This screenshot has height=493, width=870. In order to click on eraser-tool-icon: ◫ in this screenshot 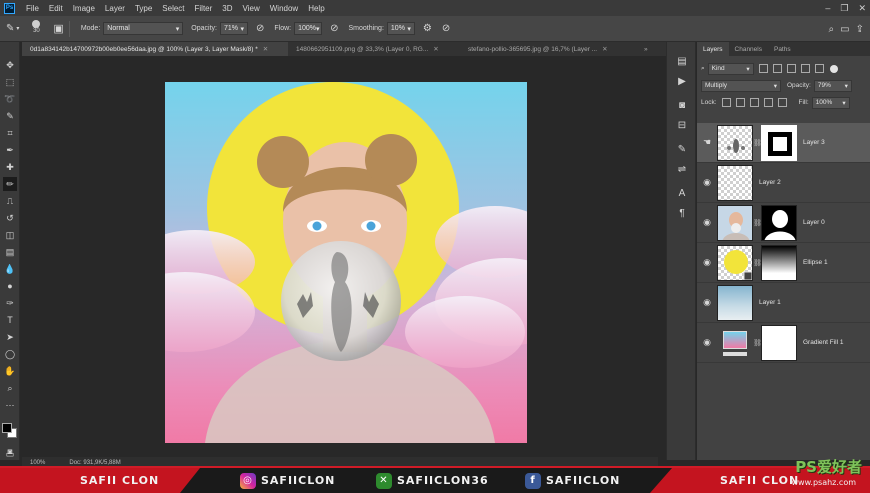, I will do `click(10, 235)`.